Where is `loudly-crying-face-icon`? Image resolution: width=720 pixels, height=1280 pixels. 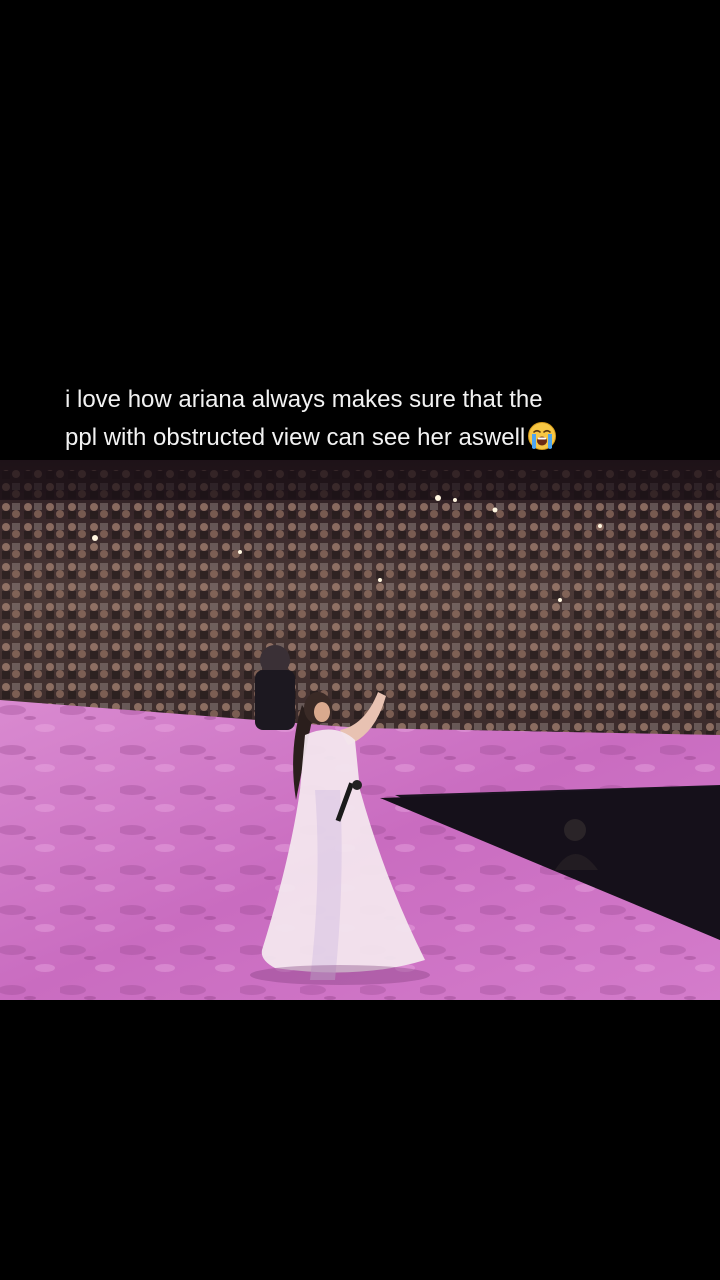
loudly-crying-face-icon is located at coordinates (542, 436).